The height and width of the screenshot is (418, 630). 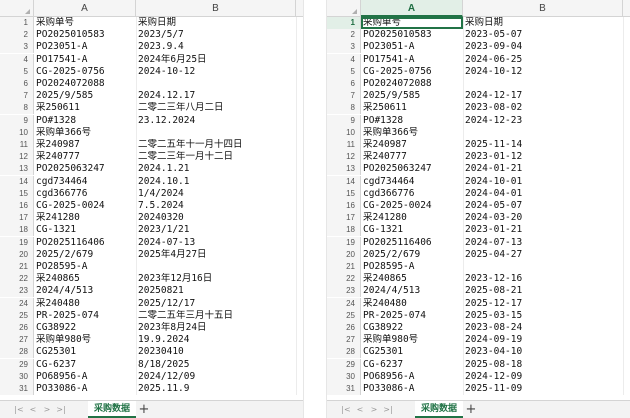 I want to click on next-sheet-icon: >, so click(x=374, y=410).